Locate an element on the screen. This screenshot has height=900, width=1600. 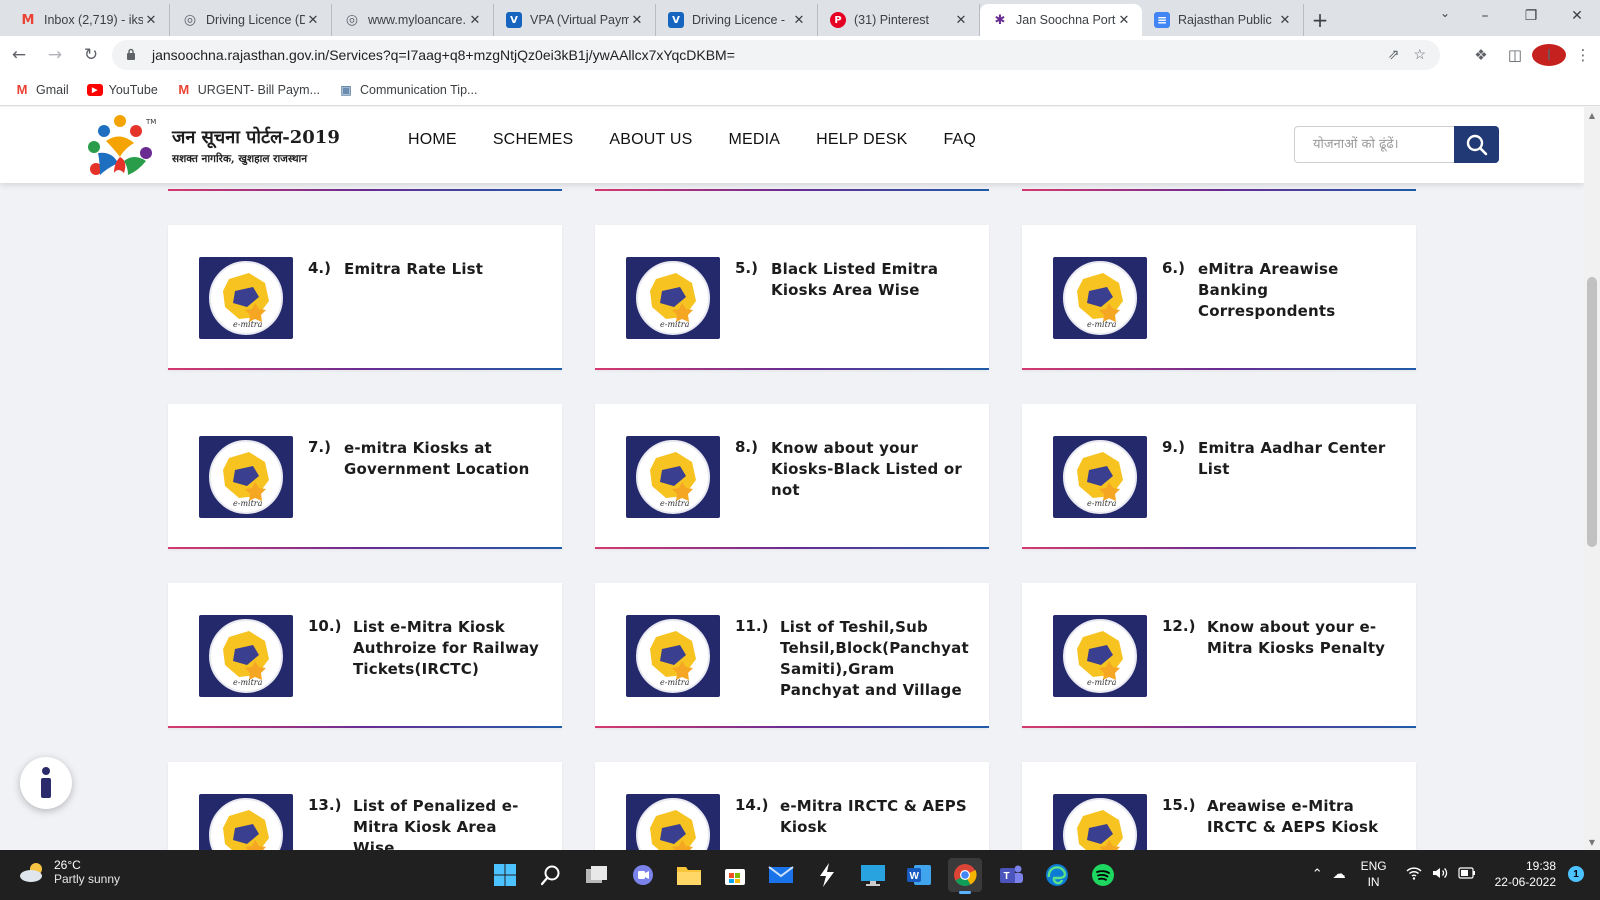
profile-avatar: I is located at coordinates (1549, 55).